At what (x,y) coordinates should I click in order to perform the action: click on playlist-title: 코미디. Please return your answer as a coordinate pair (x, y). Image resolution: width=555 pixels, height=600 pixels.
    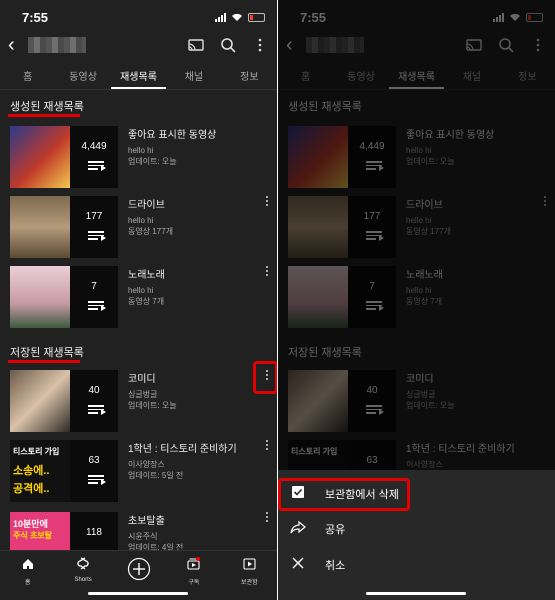
    Looking at the image, I should click on (142, 379).